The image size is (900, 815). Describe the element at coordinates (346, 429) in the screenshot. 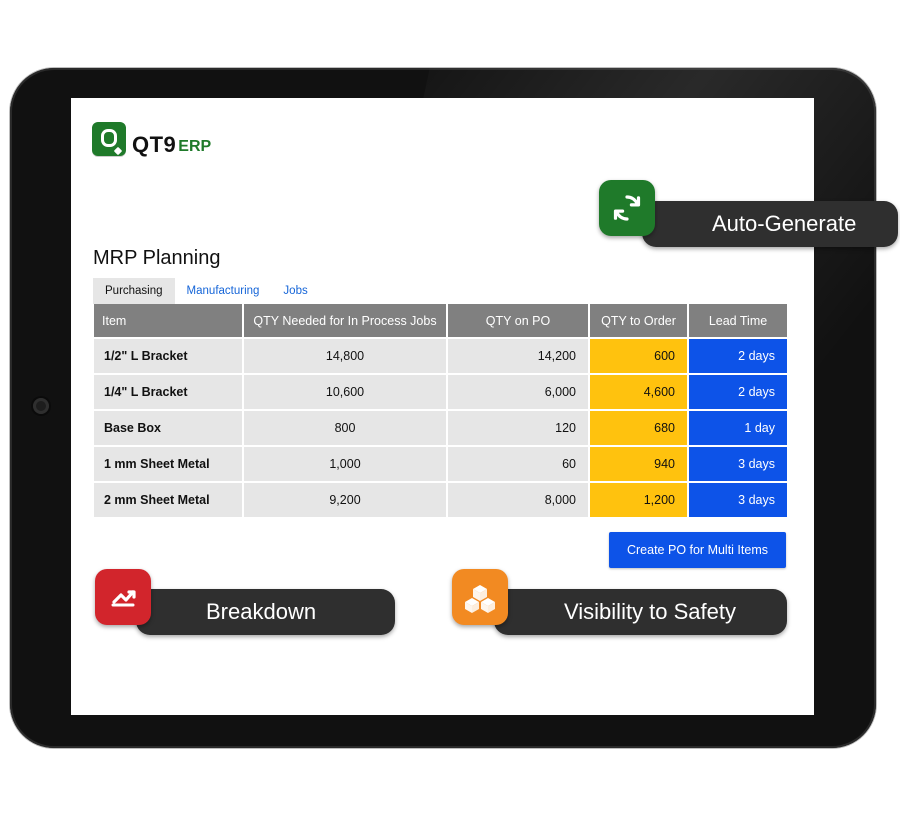

I see `cell-qty-needed: 800` at that location.